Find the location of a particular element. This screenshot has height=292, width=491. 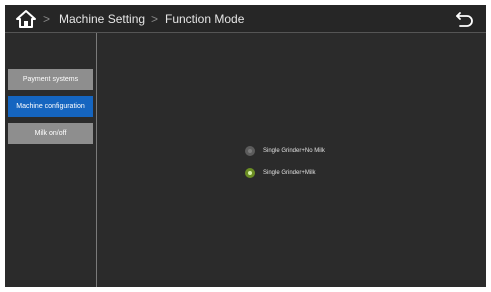

option-label: Single Grinder+No Milk is located at coordinates (294, 151).